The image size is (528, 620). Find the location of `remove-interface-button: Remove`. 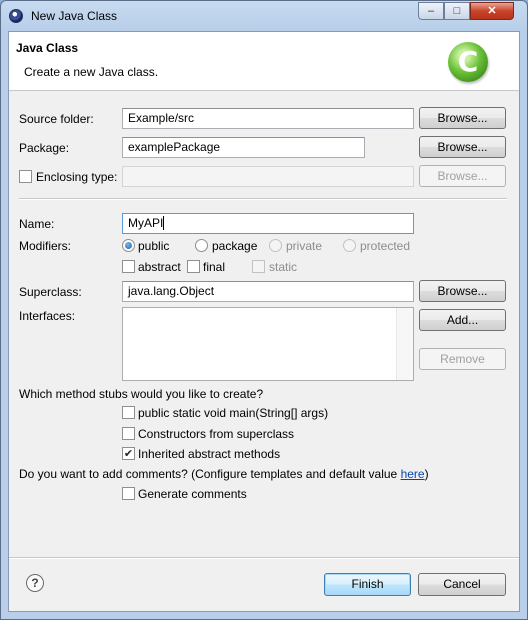

remove-interface-button: Remove is located at coordinates (462, 359).